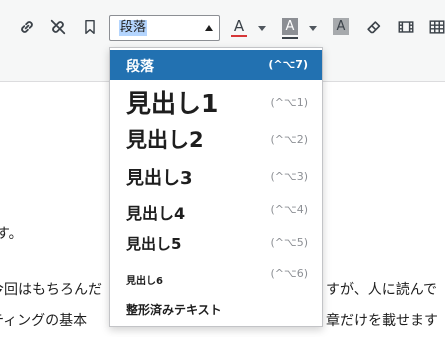  What do you see at coordinates (289, 176) in the screenshot?
I see `menu-item-shortcut: (^⌥3)` at bounding box center [289, 176].